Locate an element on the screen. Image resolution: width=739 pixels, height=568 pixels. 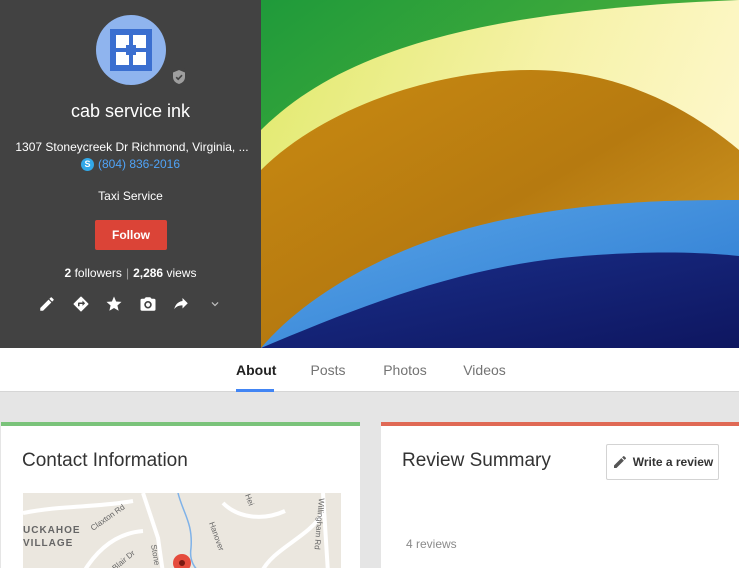
phone-row: S (804) 836-2016 is located at coordinates (130, 164).